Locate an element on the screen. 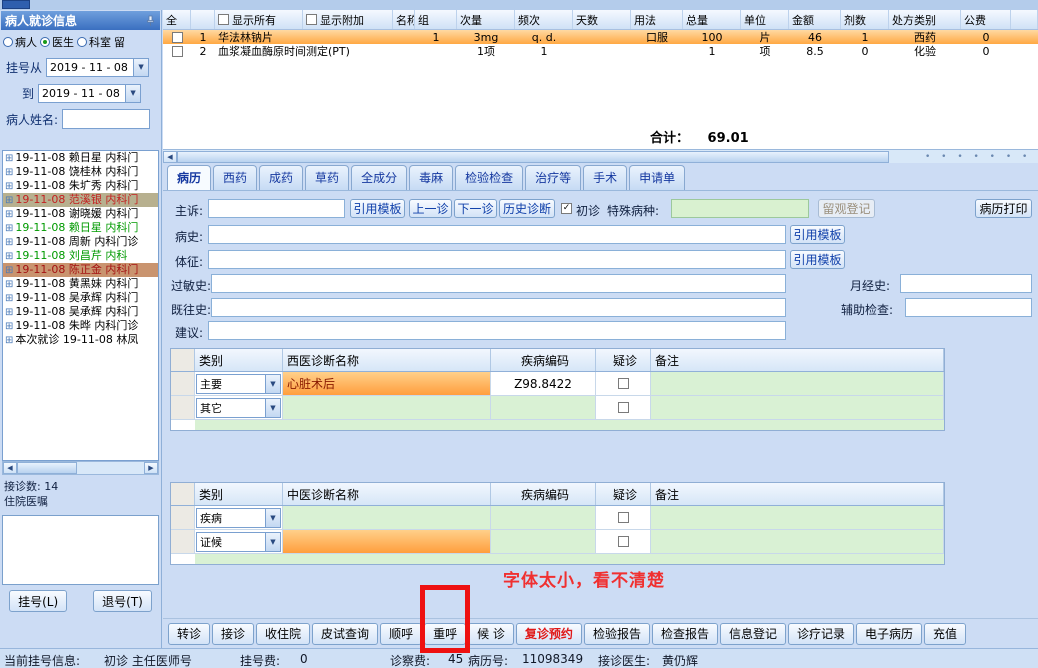 The height and width of the screenshot is (668, 1038). next-visit-button: 下一诊 is located at coordinates (475, 208).